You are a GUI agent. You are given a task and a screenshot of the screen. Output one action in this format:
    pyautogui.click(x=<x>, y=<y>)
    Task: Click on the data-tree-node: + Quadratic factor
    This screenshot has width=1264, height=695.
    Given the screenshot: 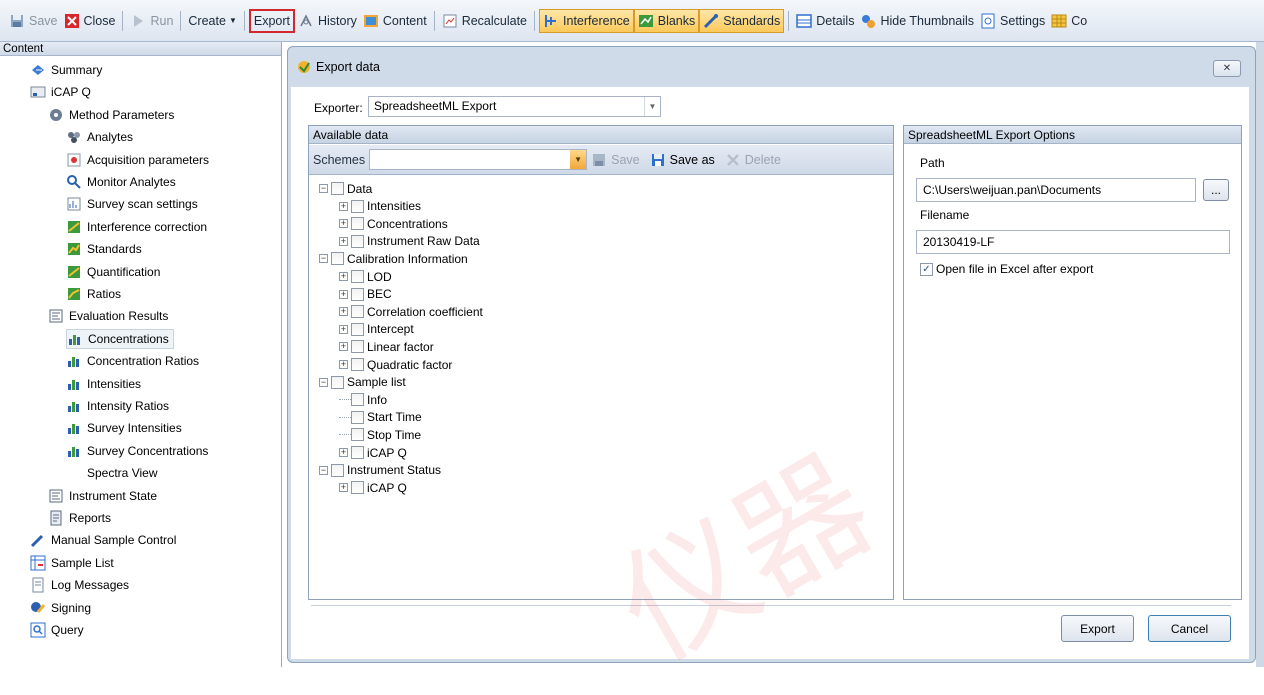 What is the action you would take?
    pyautogui.click(x=395, y=364)
    